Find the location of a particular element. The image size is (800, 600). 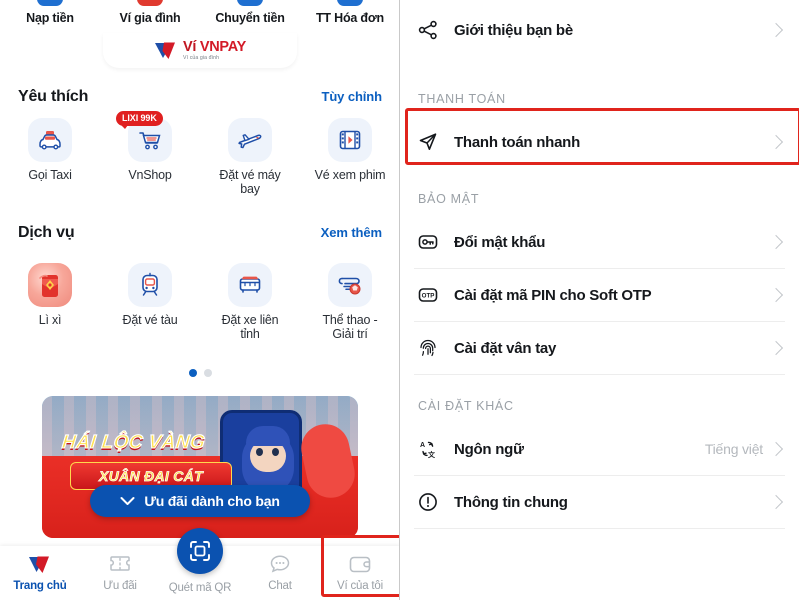

favorites-title: Yêu thích is located at coordinates (53, 96).